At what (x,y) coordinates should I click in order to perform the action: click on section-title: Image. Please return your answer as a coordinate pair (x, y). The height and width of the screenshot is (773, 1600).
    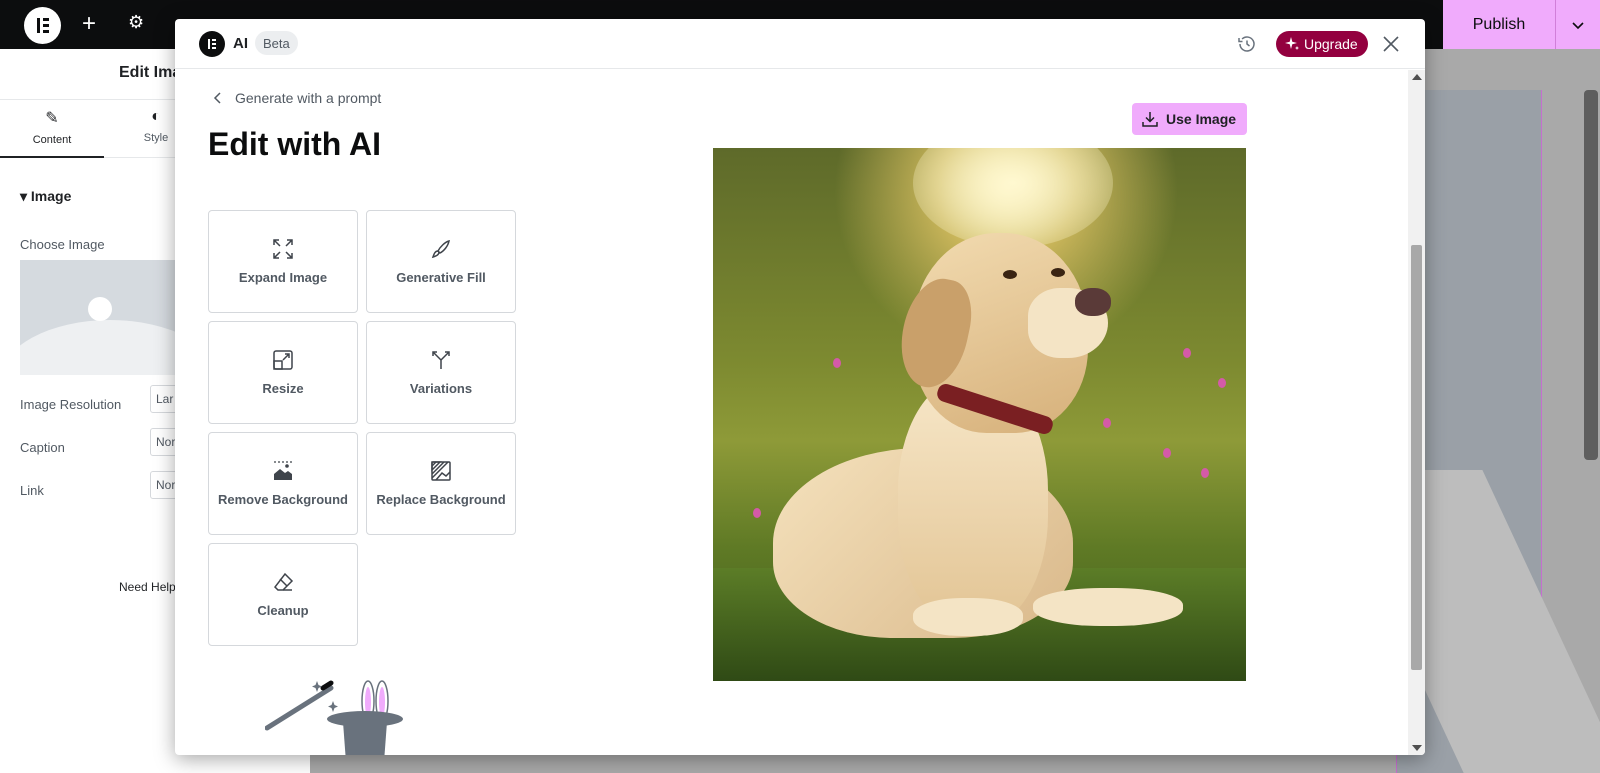
    Looking at the image, I should click on (51, 196).